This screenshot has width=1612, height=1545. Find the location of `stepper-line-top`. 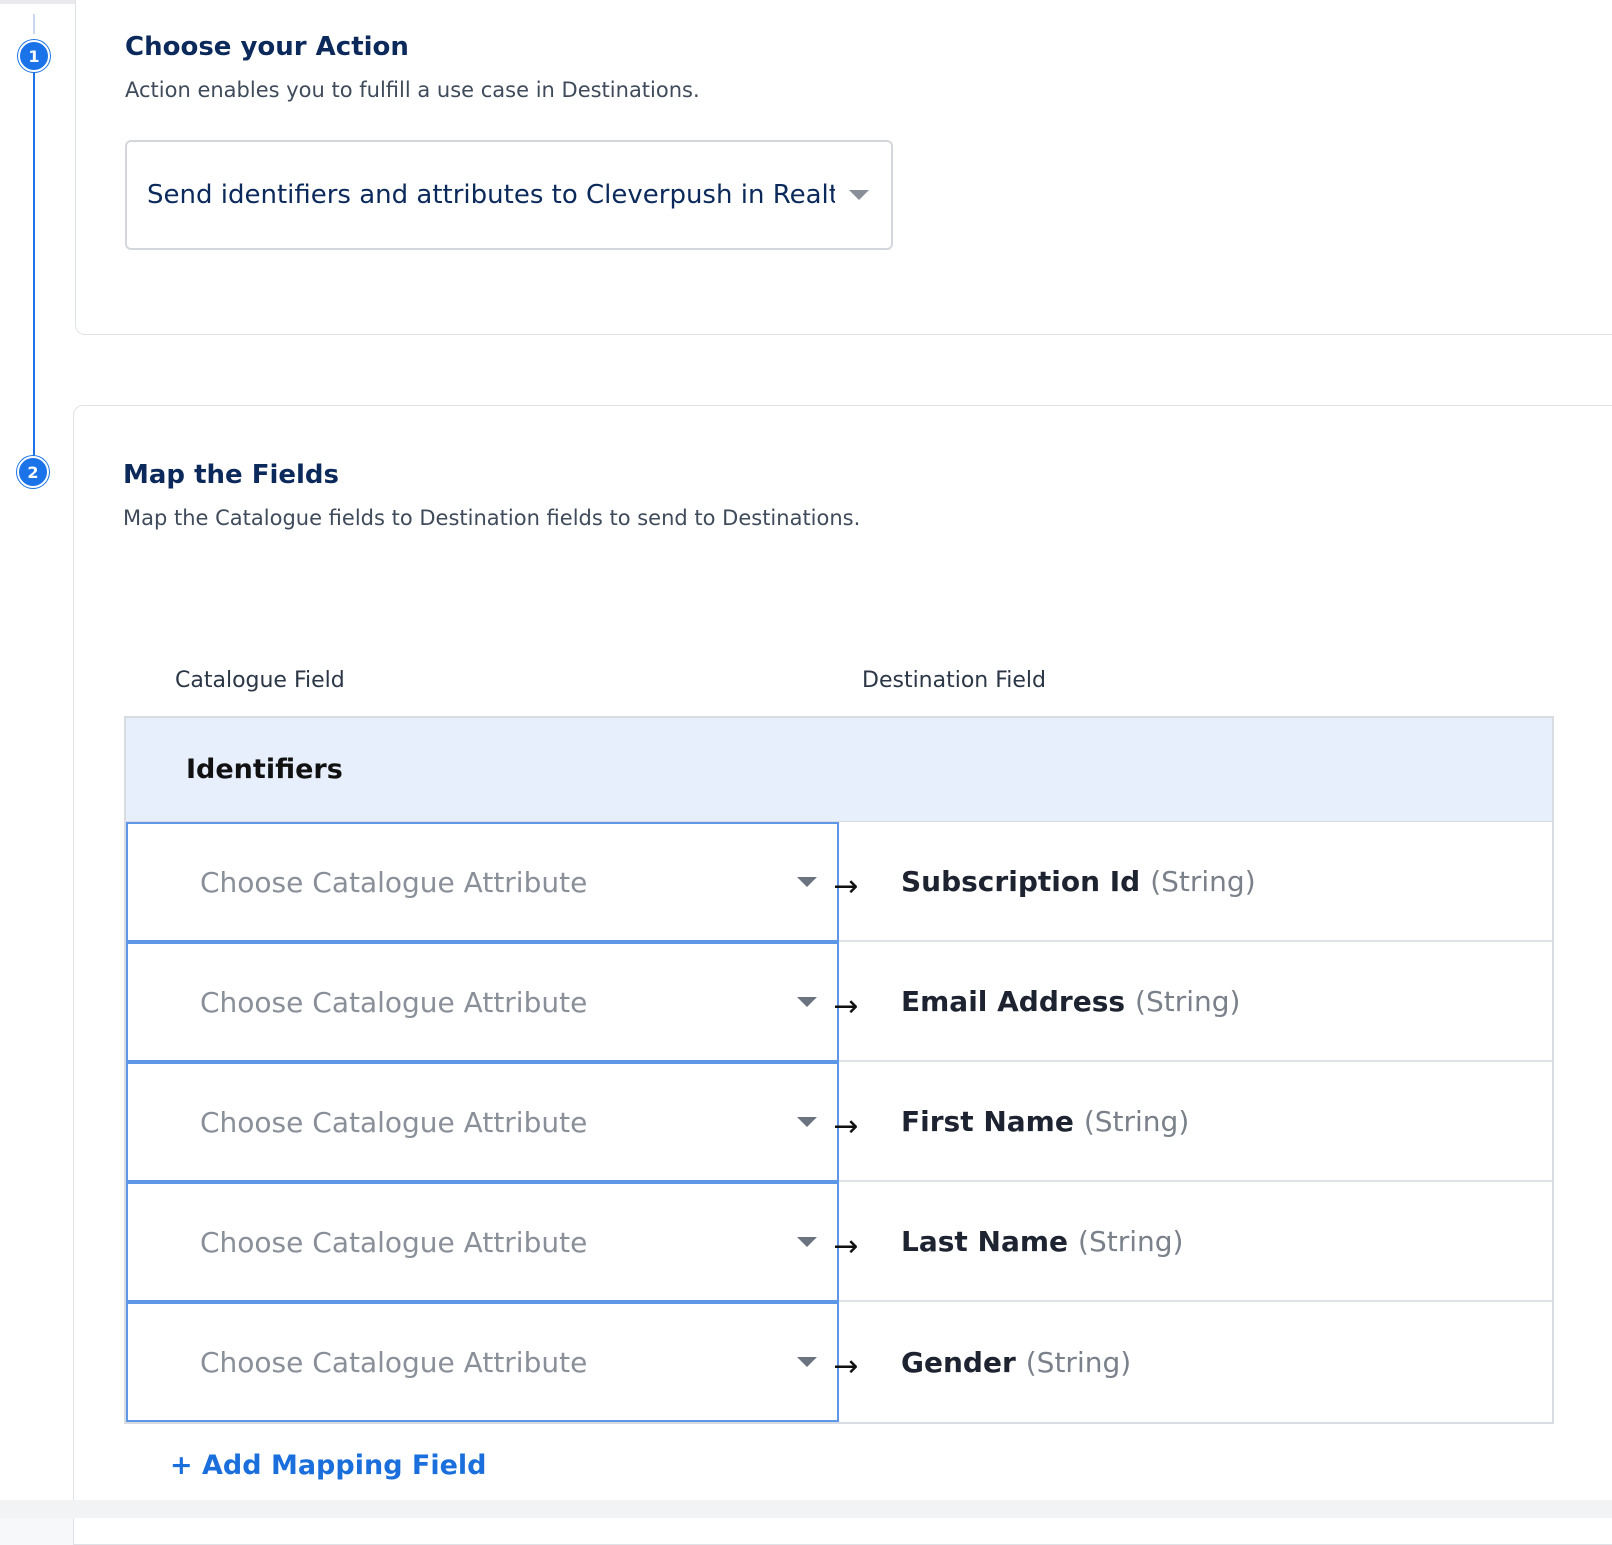

stepper-line-top is located at coordinates (34, 24).